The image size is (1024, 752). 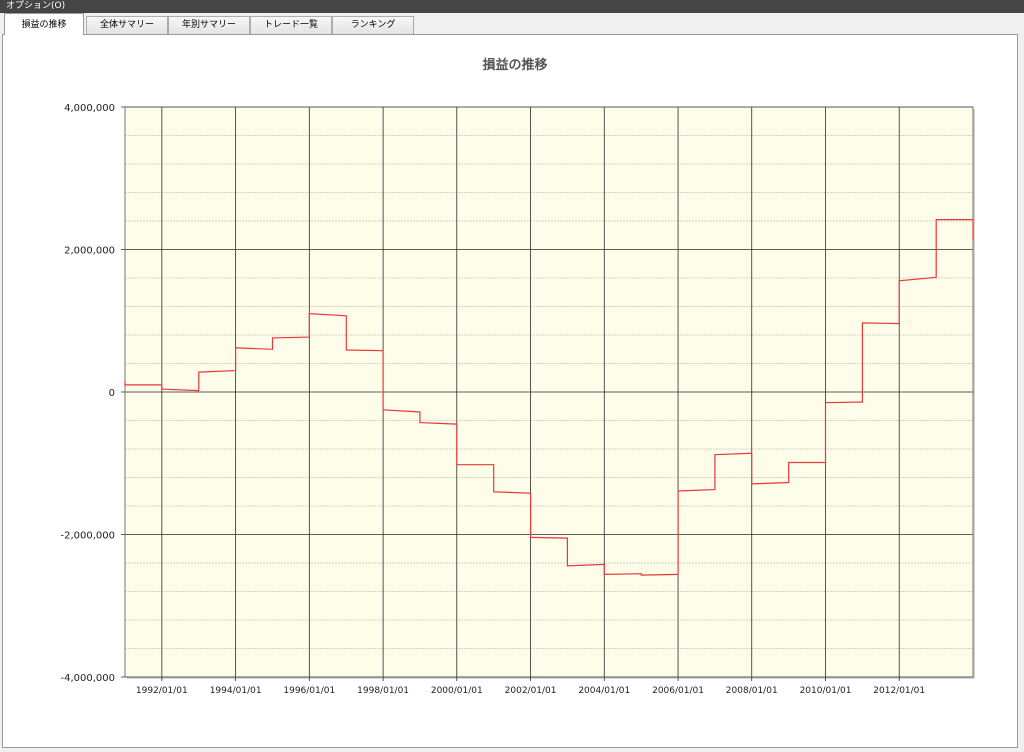 I want to click on options-menu: オプション(O), so click(x=35, y=6).